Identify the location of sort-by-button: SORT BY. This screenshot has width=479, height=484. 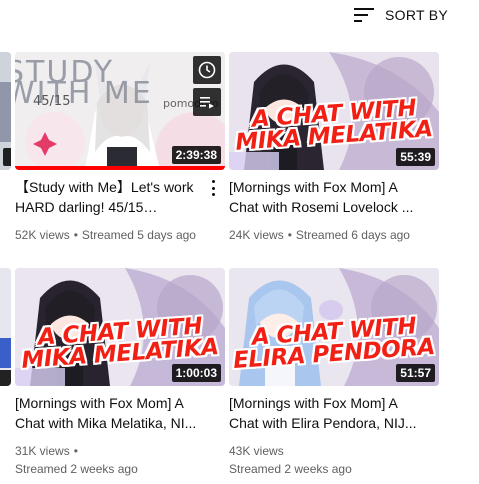
(401, 15).